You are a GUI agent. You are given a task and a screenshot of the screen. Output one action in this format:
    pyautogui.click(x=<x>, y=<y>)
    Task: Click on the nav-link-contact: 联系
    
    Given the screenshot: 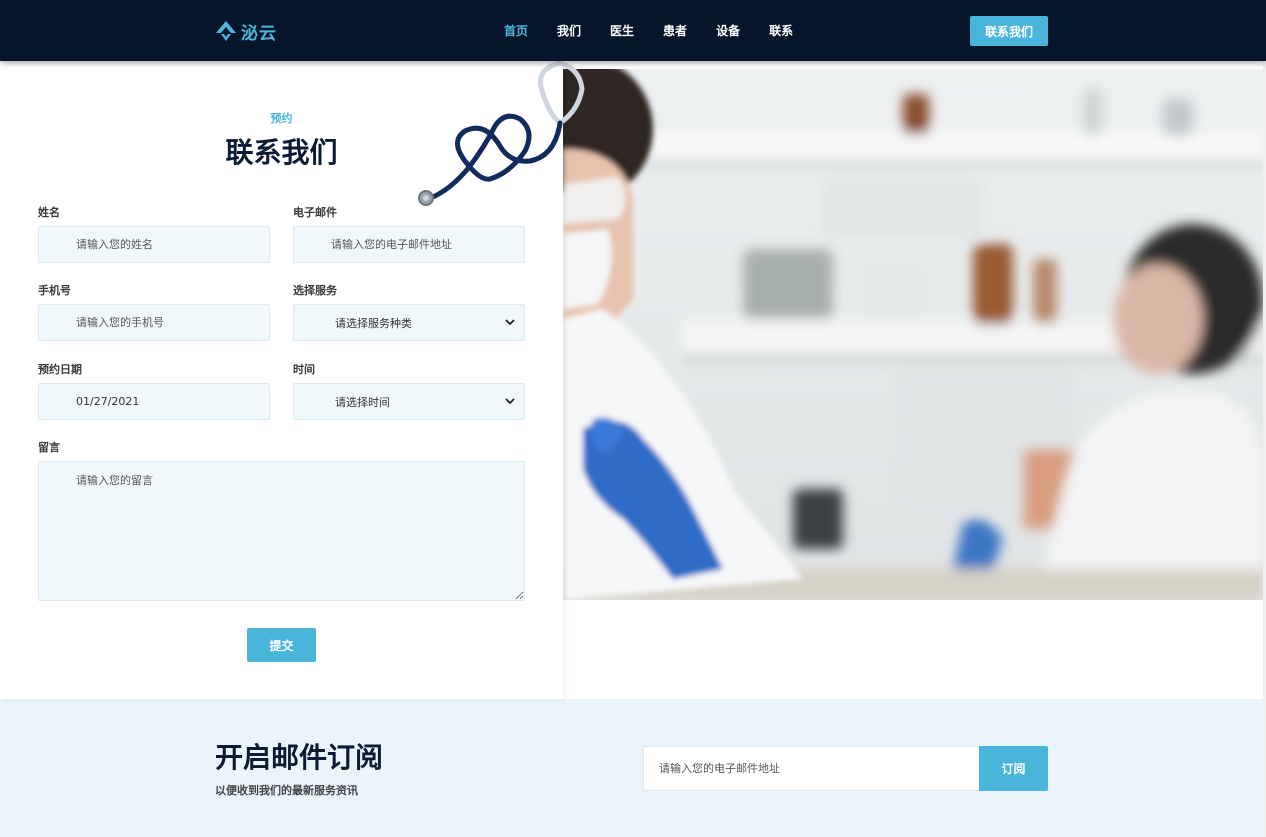 What is the action you would take?
    pyautogui.click(x=781, y=30)
    